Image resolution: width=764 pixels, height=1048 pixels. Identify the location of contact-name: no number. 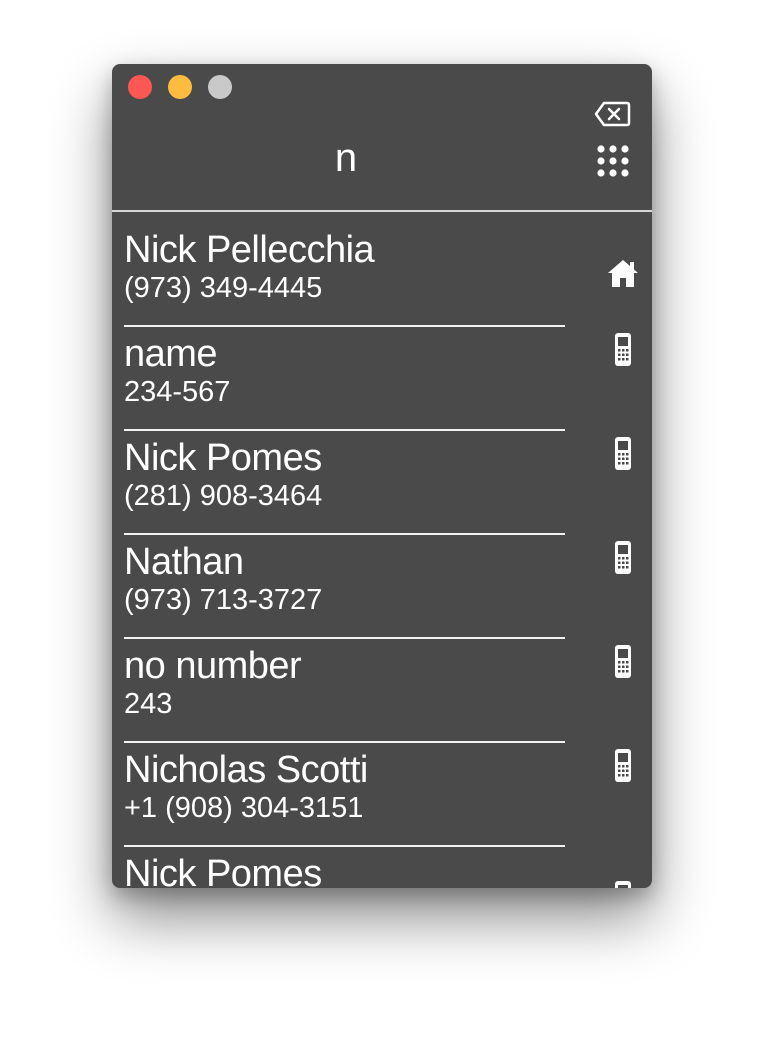
(213, 666).